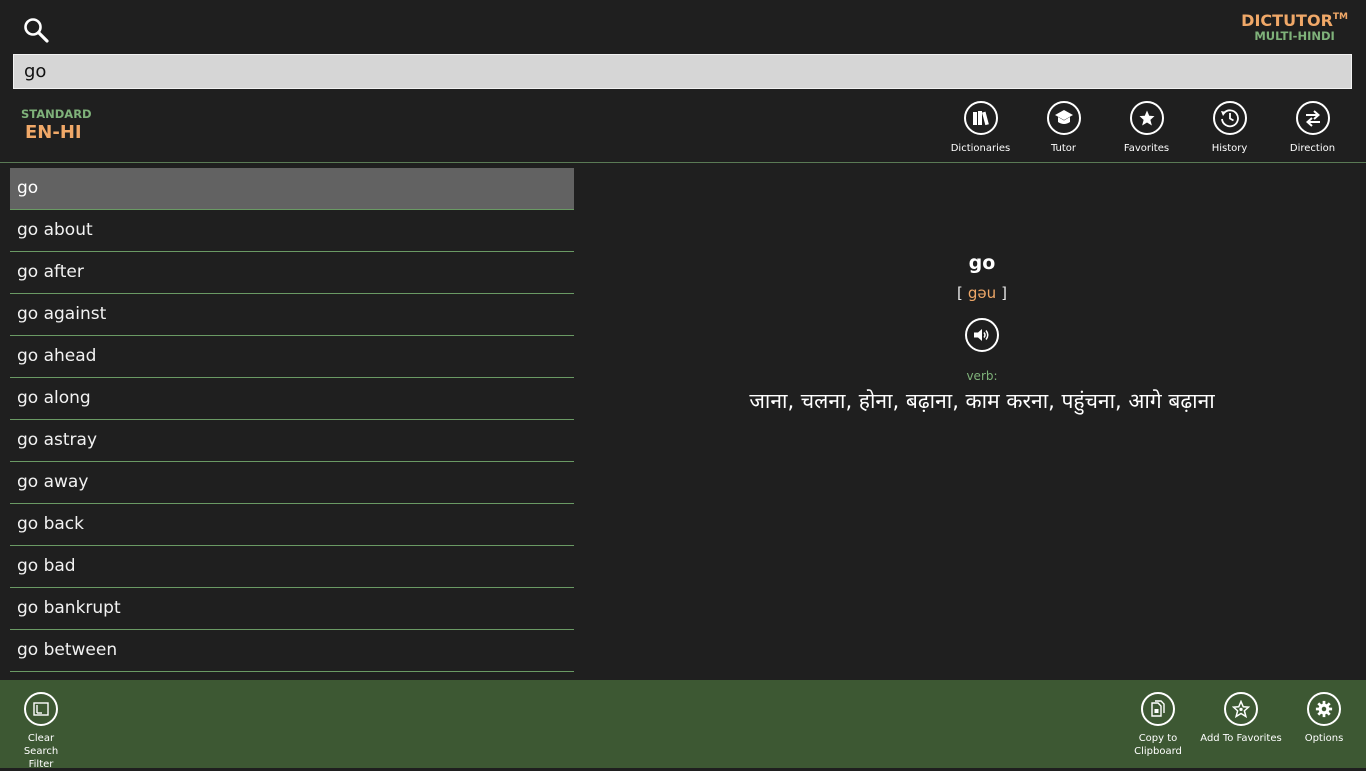 This screenshot has height=771, width=1366. I want to click on direction-label: Direction, so click(1312, 148).